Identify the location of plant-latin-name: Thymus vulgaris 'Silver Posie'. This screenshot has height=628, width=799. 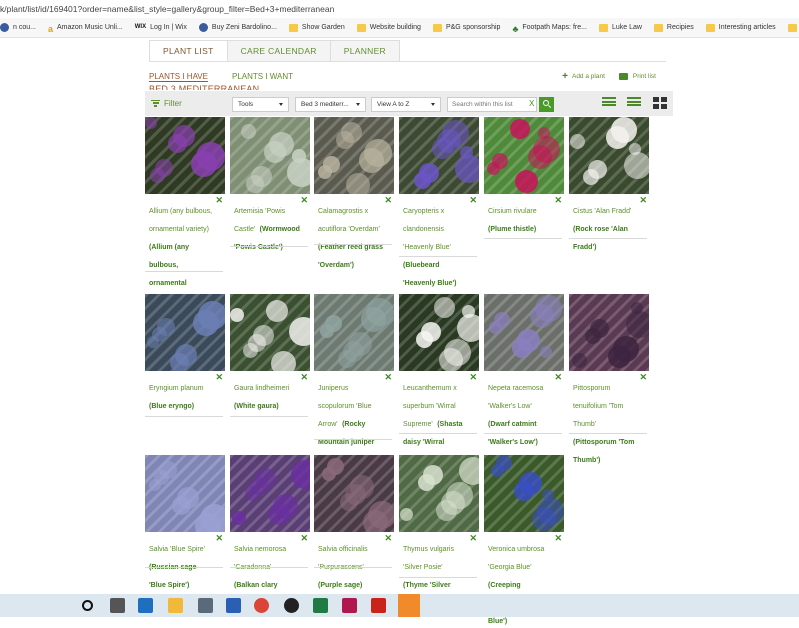
(428, 558).